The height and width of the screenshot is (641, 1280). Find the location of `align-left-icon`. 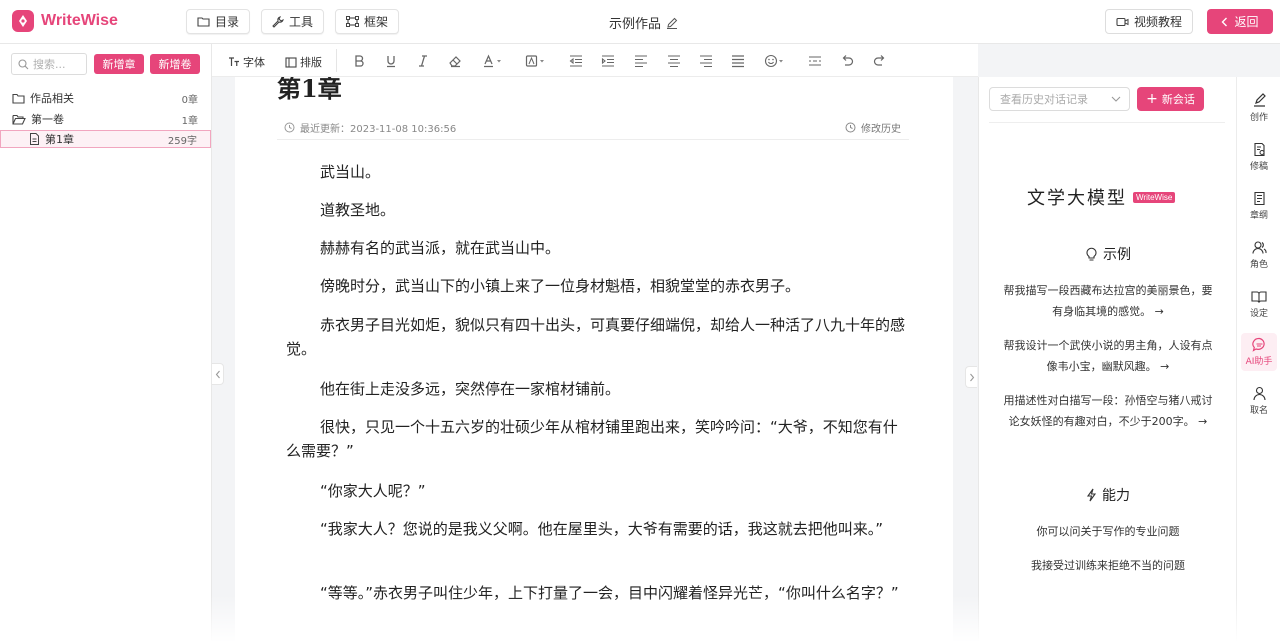

align-left-icon is located at coordinates (641, 61).